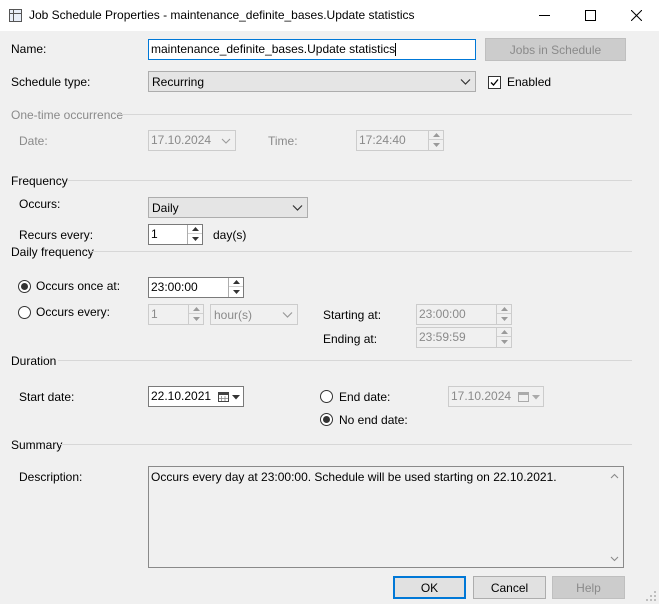 The width and height of the screenshot is (659, 604). I want to click on no-end-date-radio, so click(326, 419).